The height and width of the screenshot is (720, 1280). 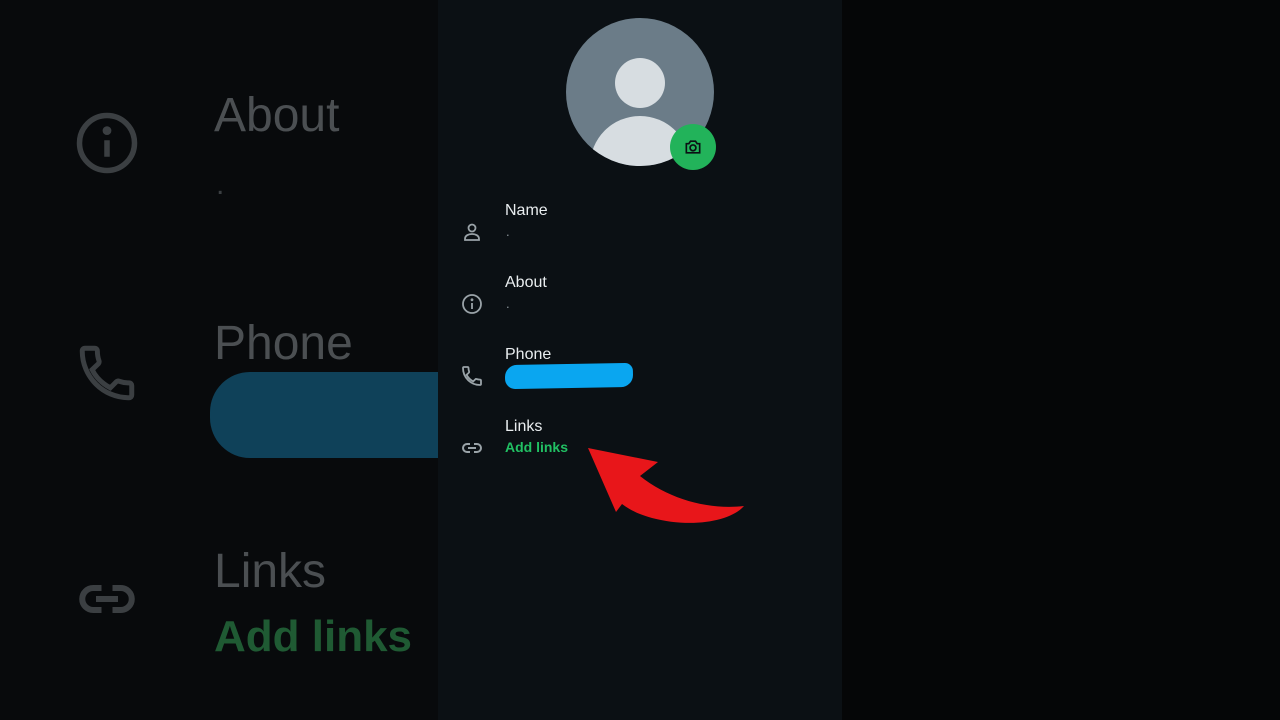 I want to click on name-value: ., so click(x=508, y=231).